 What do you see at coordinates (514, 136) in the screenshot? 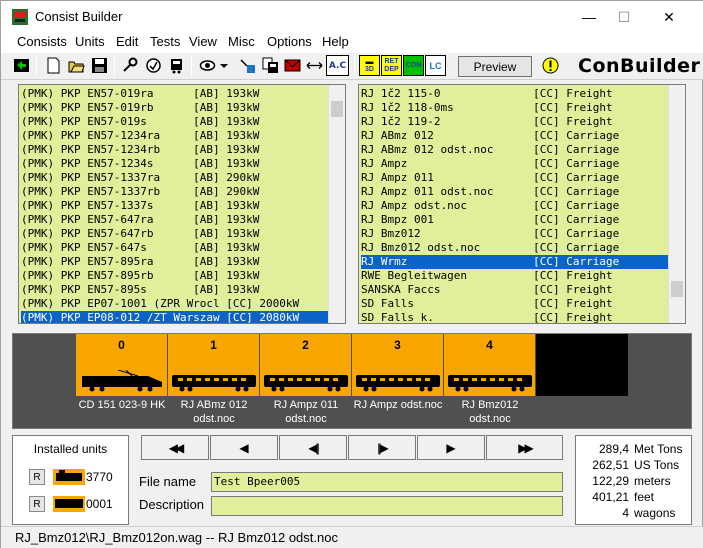
I see `right-list-item: RJ ABmz 012 [CC] Carriage` at bounding box center [514, 136].